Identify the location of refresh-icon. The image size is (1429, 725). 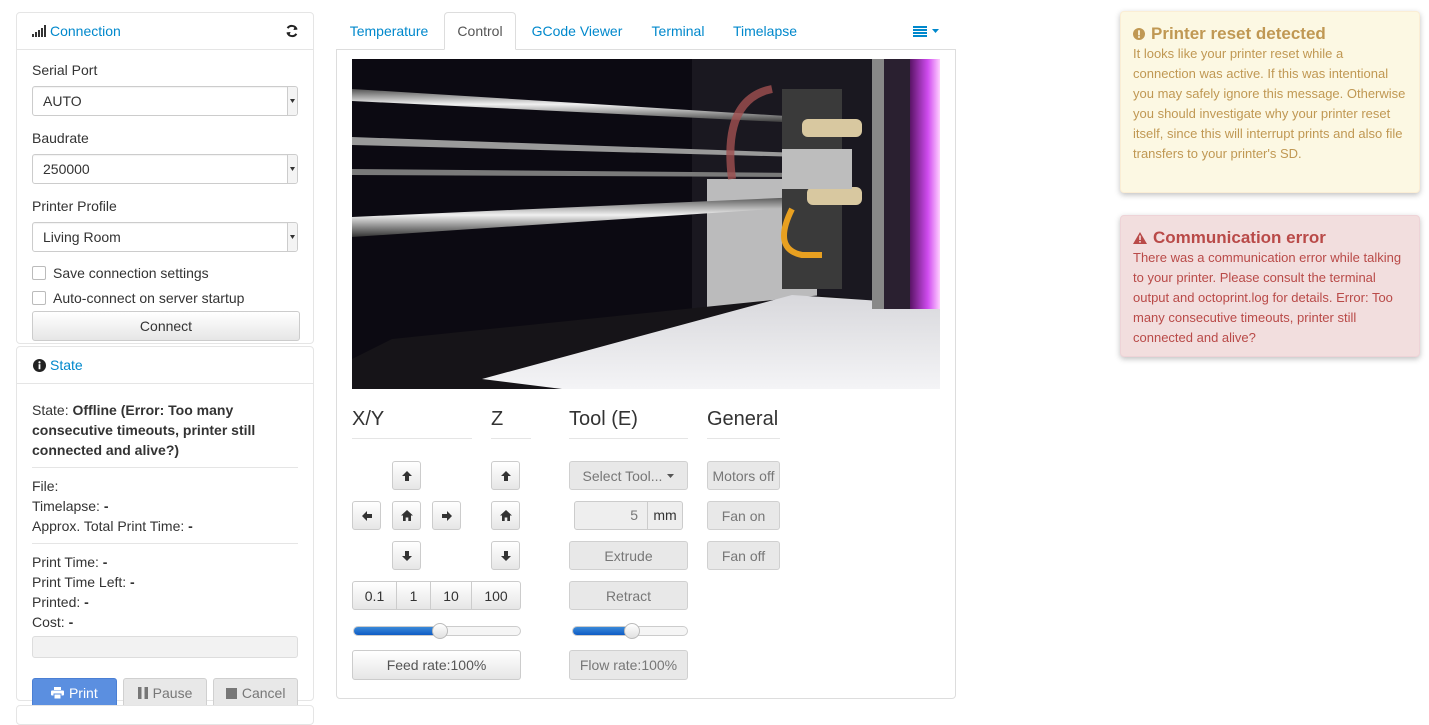
(292, 31).